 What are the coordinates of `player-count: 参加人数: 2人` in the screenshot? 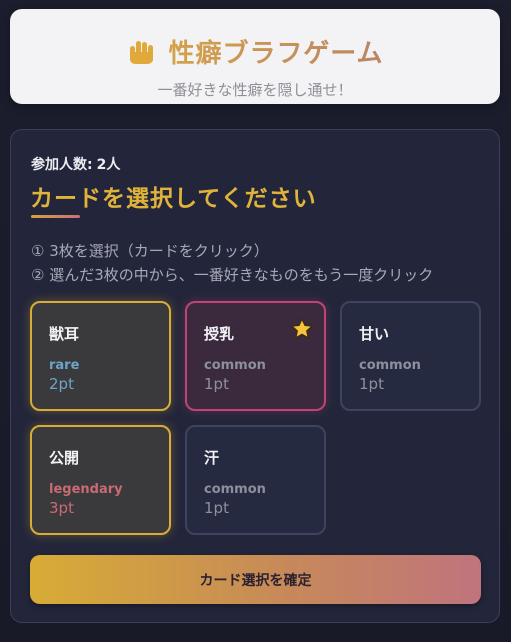 It's located at (75, 164).